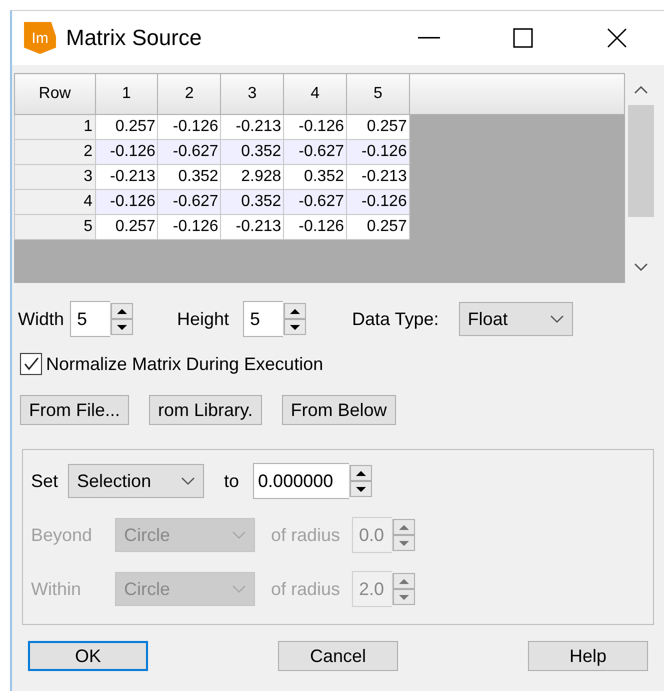  What do you see at coordinates (185, 364) in the screenshot?
I see `normalize-label: Normalize Matrix During Execution` at bounding box center [185, 364].